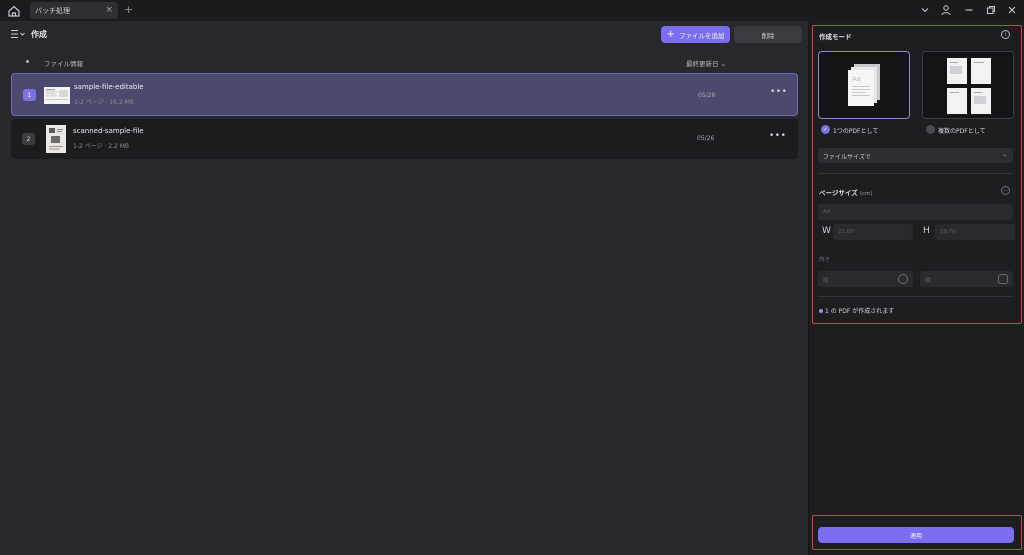  I want to click on single-pdf-illustration: Aa, so click(864, 85).